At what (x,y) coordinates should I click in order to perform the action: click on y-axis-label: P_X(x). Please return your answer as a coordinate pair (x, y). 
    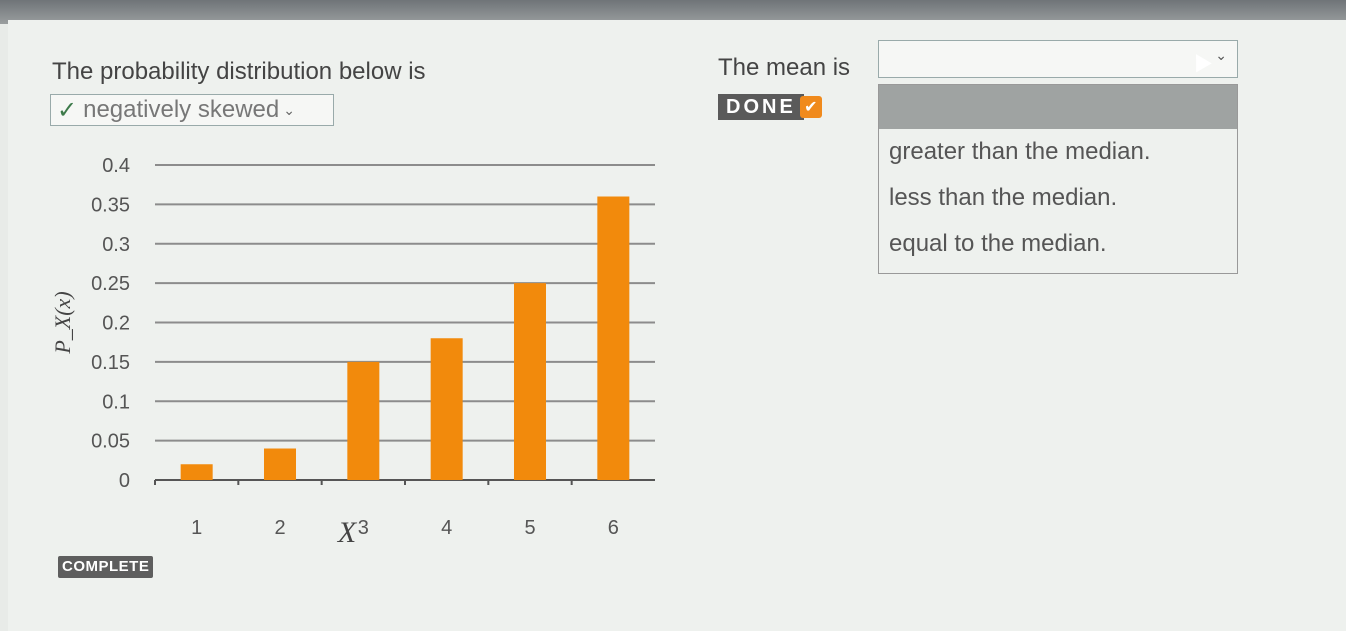
    Looking at the image, I should click on (62, 322).